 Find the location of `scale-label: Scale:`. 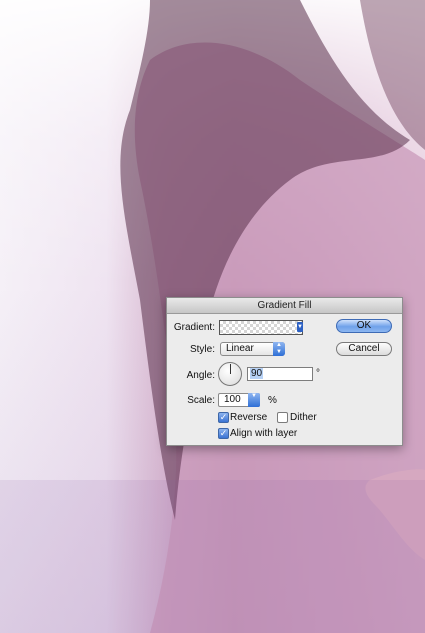

scale-label: Scale: is located at coordinates (201, 400).